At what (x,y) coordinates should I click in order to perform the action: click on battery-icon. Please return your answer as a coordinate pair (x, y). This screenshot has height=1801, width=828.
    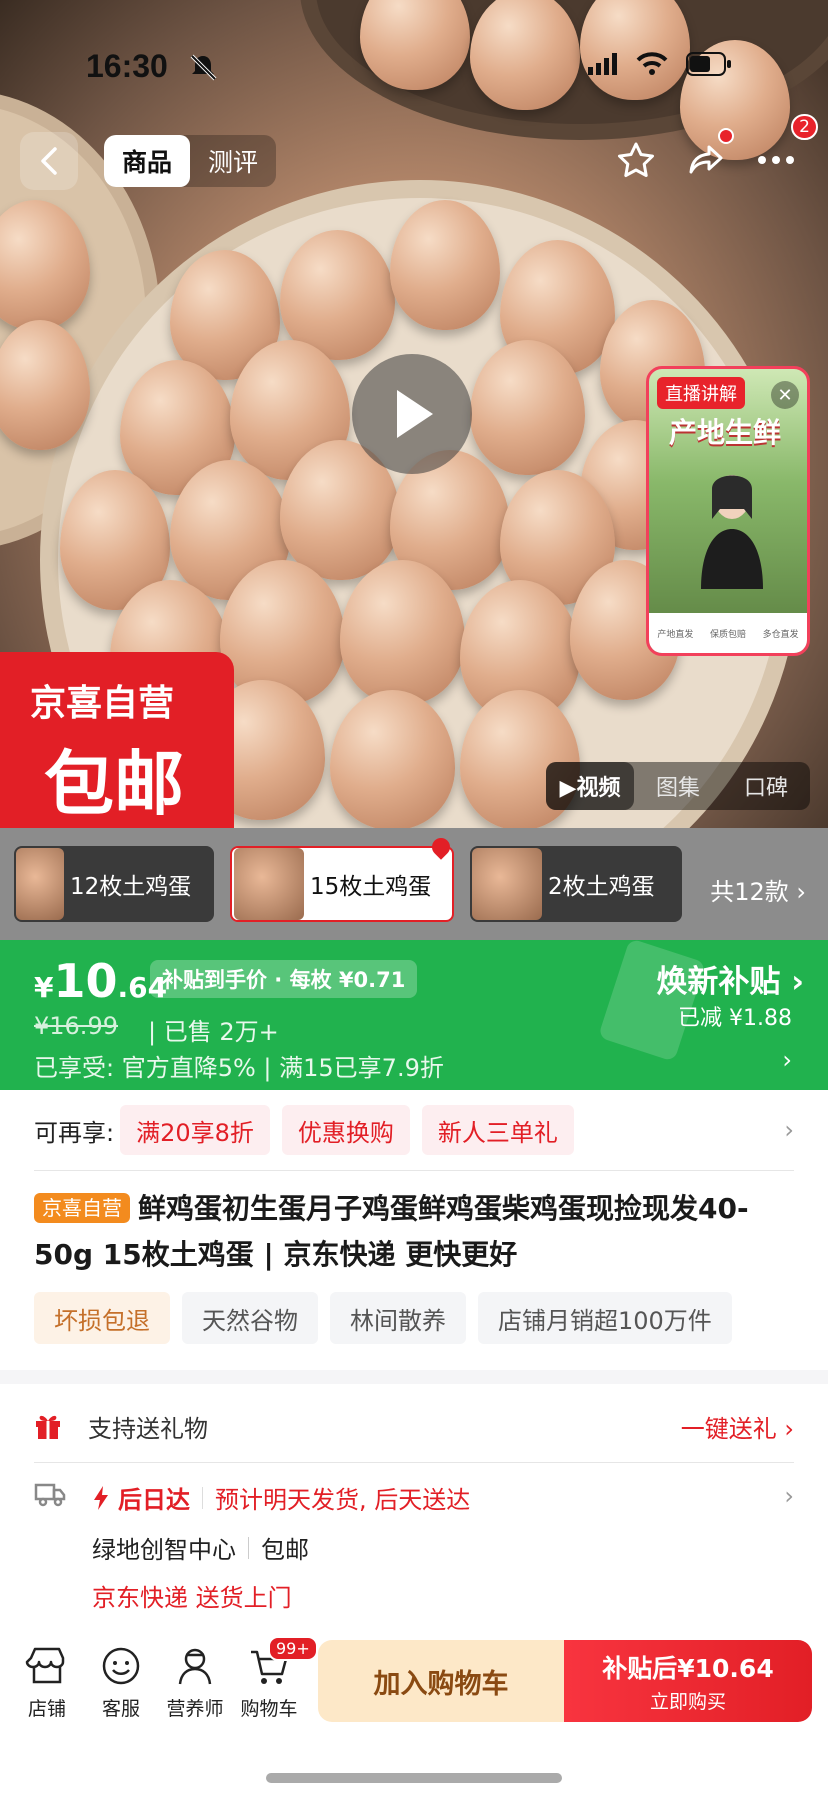
    Looking at the image, I should click on (708, 64).